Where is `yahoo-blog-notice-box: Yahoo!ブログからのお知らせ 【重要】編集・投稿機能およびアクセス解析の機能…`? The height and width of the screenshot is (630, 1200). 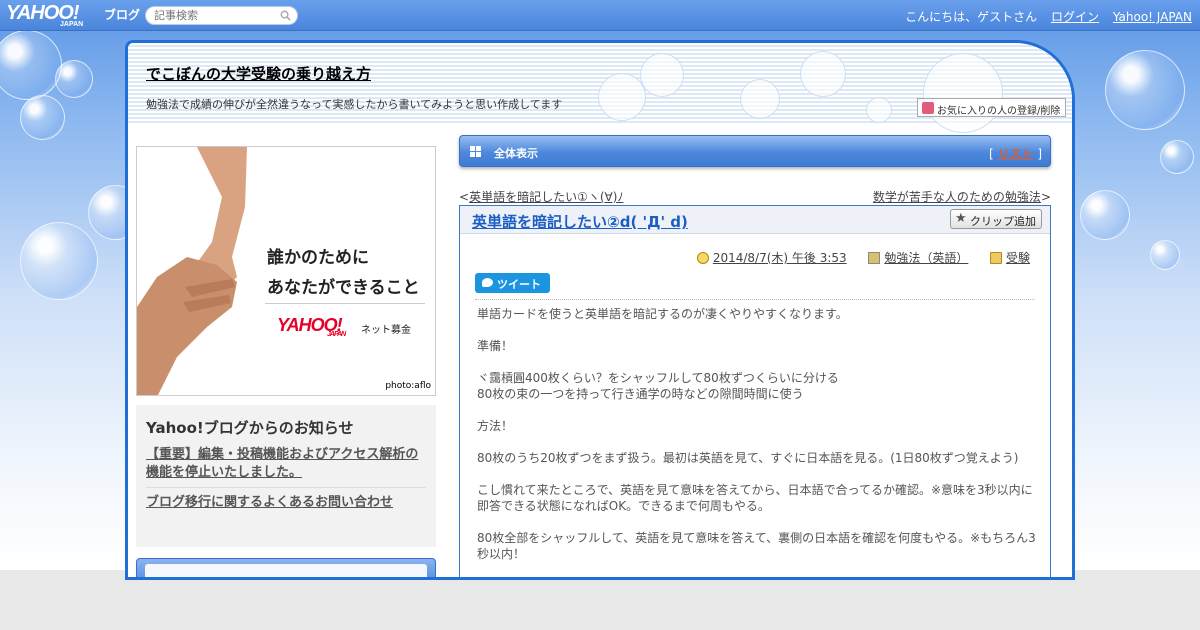 yahoo-blog-notice-box: Yahoo!ブログからのお知らせ 【重要】編集・投稿機能およびアクセス解析の機能… is located at coordinates (286, 476).